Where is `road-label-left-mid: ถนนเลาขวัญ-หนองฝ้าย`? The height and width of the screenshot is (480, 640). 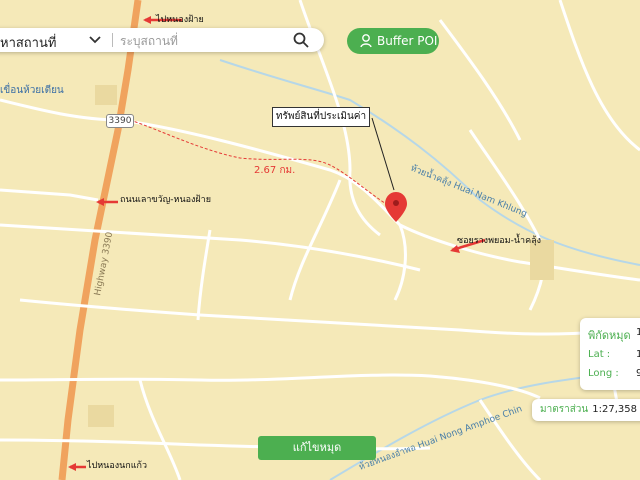
road-label-left-mid: ถนนเลาขวัญ-หนองฝ้าย is located at coordinates (166, 200).